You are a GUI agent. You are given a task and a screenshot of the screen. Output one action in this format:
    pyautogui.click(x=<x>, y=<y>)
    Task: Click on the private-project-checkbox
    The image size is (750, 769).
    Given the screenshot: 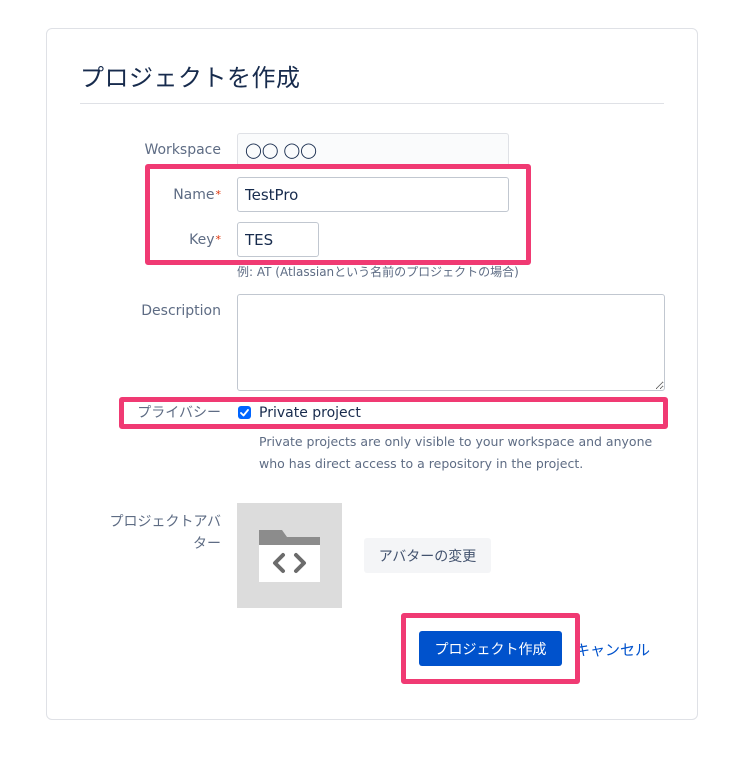 What is the action you would take?
    pyautogui.click(x=244, y=412)
    